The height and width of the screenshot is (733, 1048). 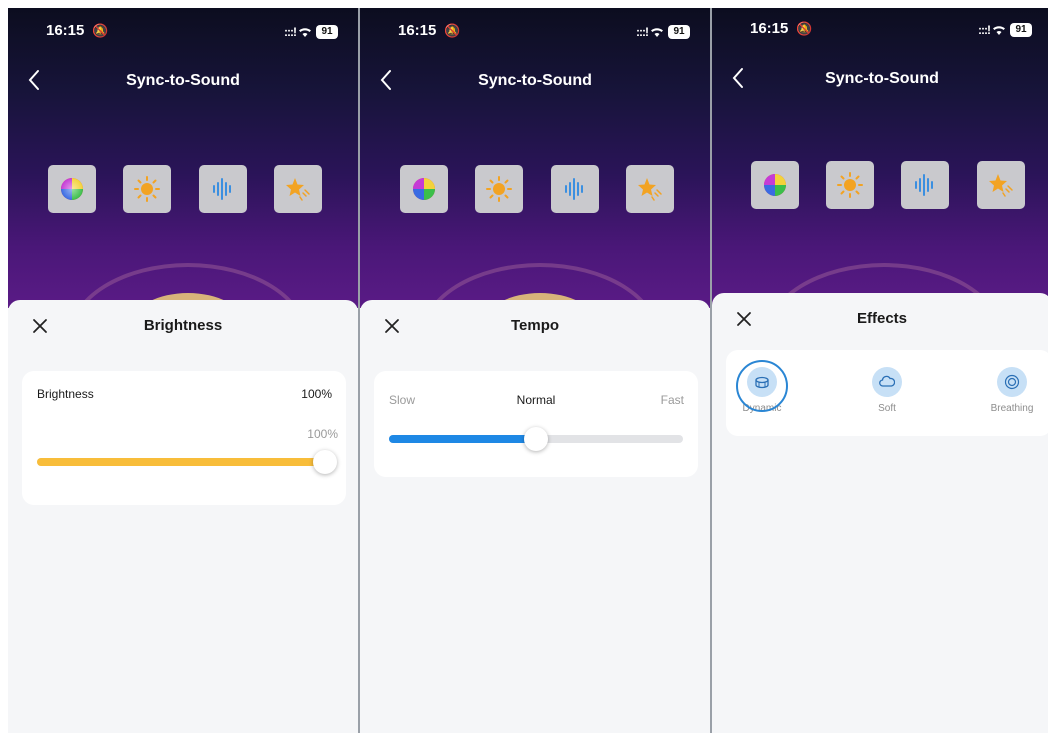 I want to click on tempo-slider-fill, so click(x=462, y=439).